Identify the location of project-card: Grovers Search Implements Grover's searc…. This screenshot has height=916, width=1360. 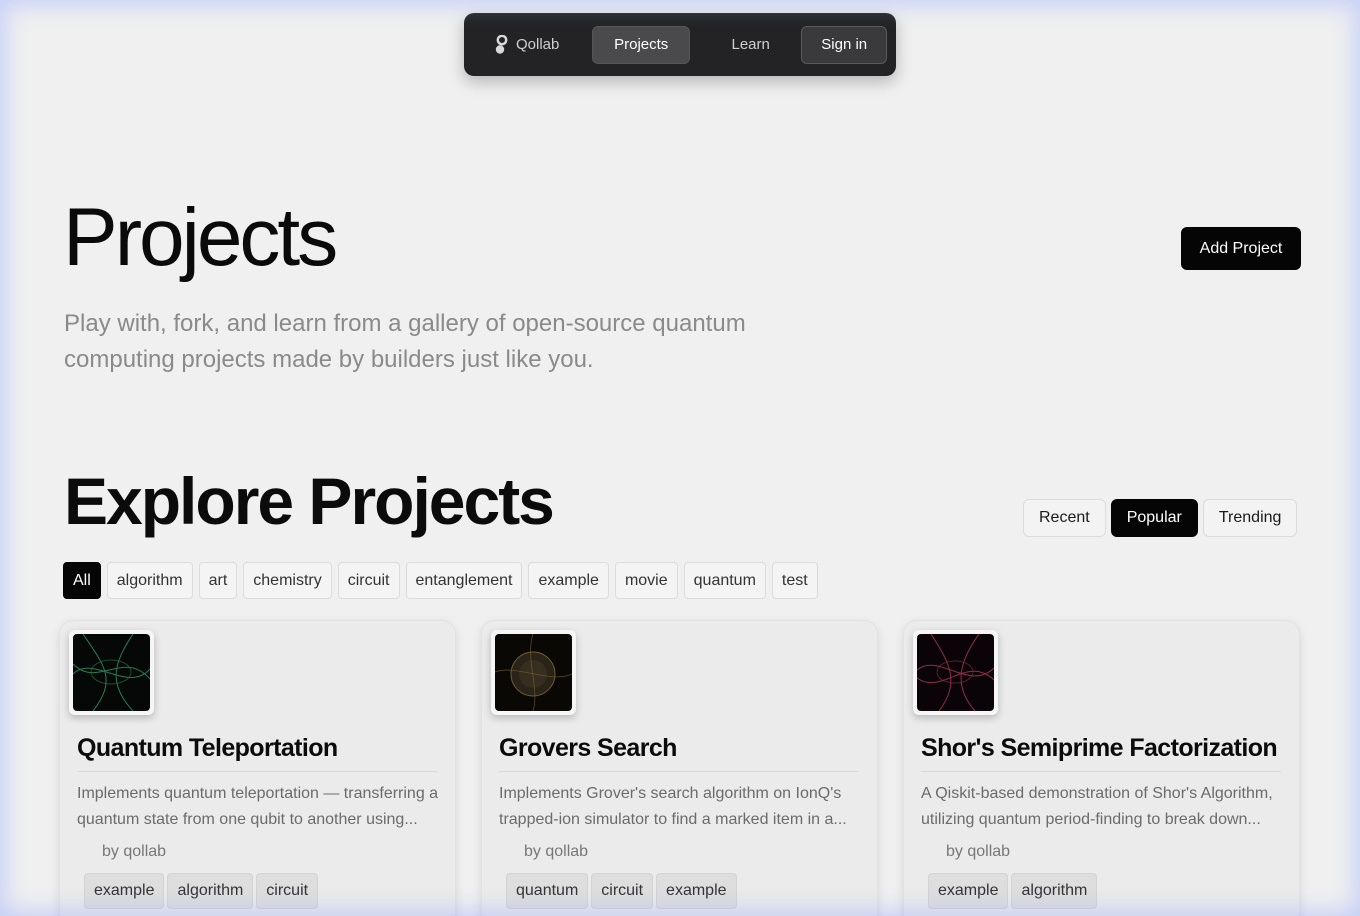
(679, 768).